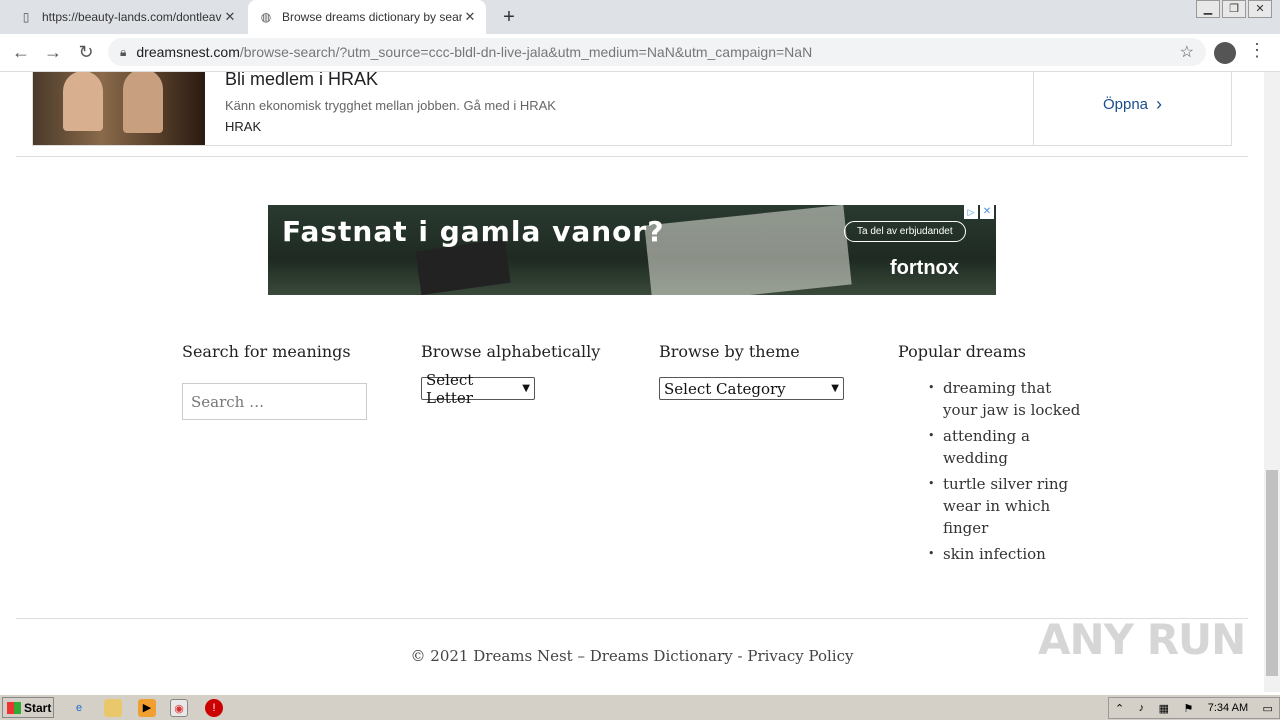 The height and width of the screenshot is (720, 1280). Describe the element at coordinates (26, 17) in the screenshot. I see `page-icon: ▯` at that location.